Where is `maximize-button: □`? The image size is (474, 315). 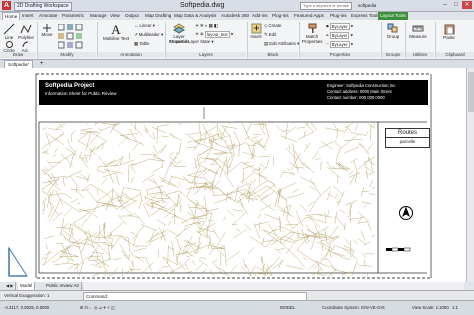
maximize-button: □ is located at coordinates (456, 5).